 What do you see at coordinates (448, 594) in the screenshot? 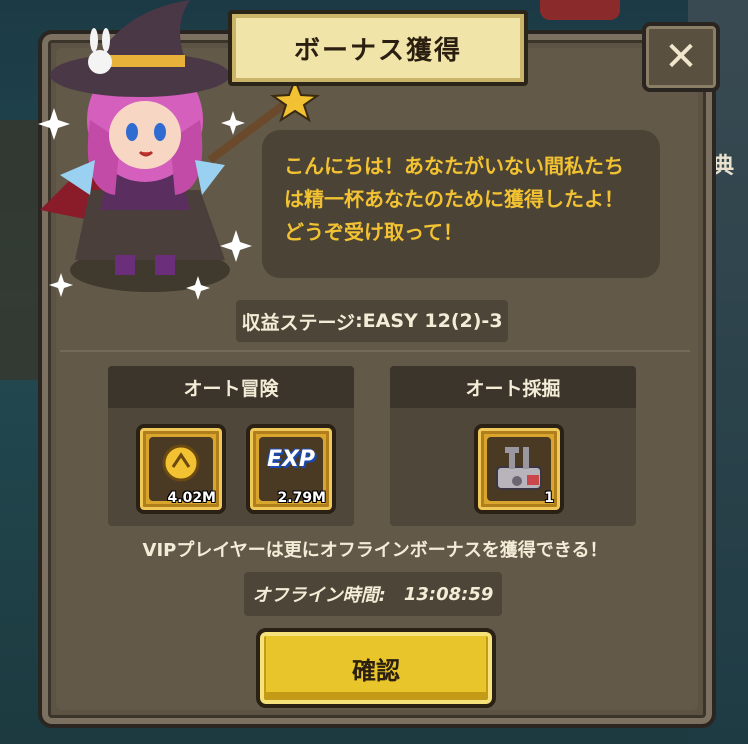
I see `offline-time-value: 13:08:59` at bounding box center [448, 594].